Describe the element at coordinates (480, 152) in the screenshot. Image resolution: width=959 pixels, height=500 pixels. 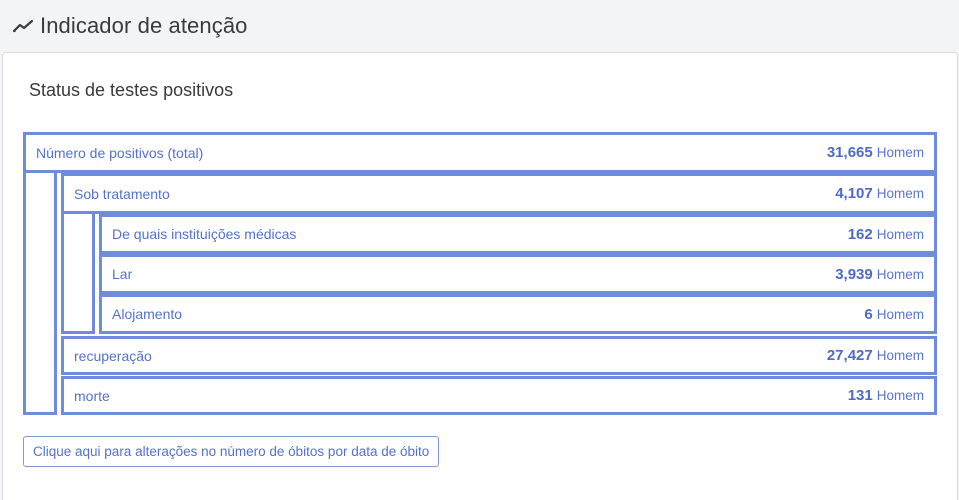
I see `row-total: Número de positivos (total) 31,665 Homem` at that location.